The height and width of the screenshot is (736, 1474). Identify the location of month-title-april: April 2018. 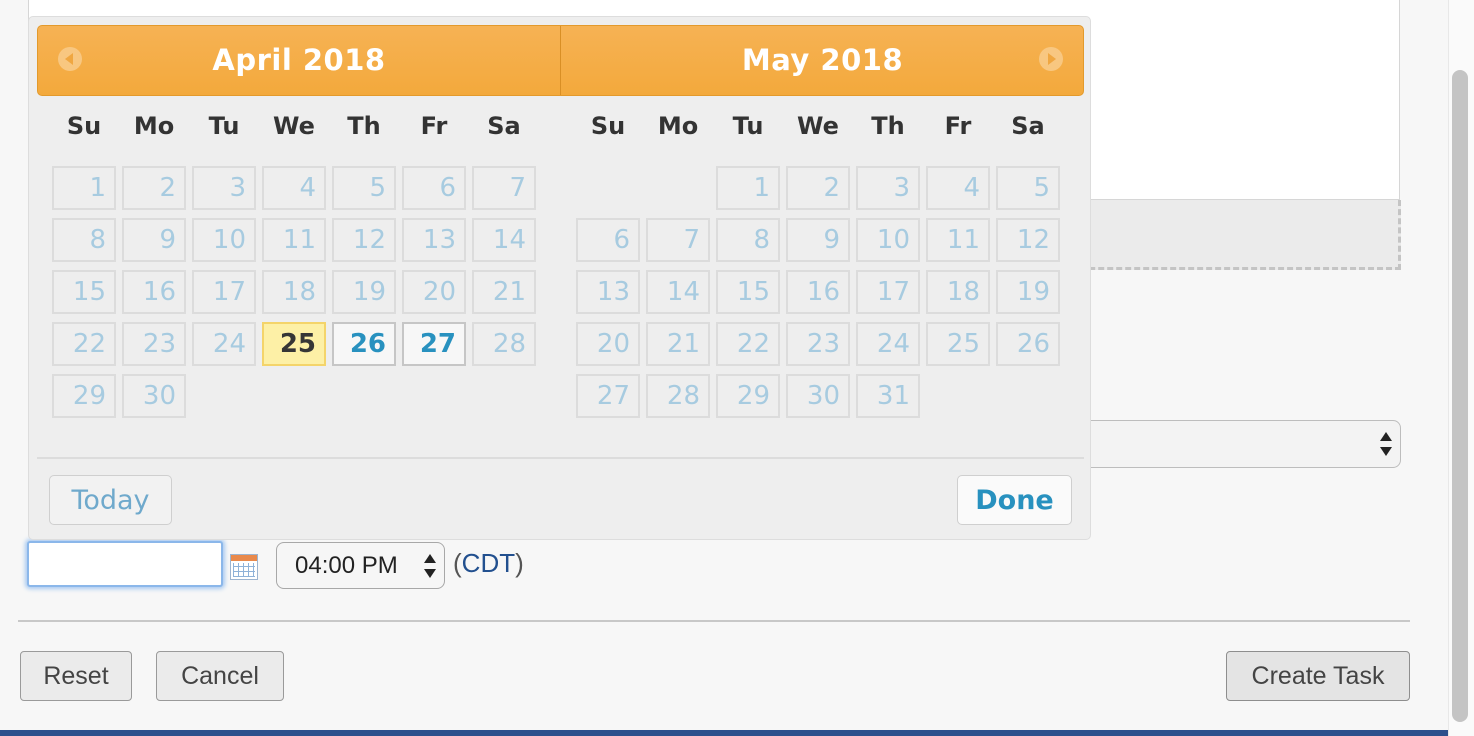
(299, 60).